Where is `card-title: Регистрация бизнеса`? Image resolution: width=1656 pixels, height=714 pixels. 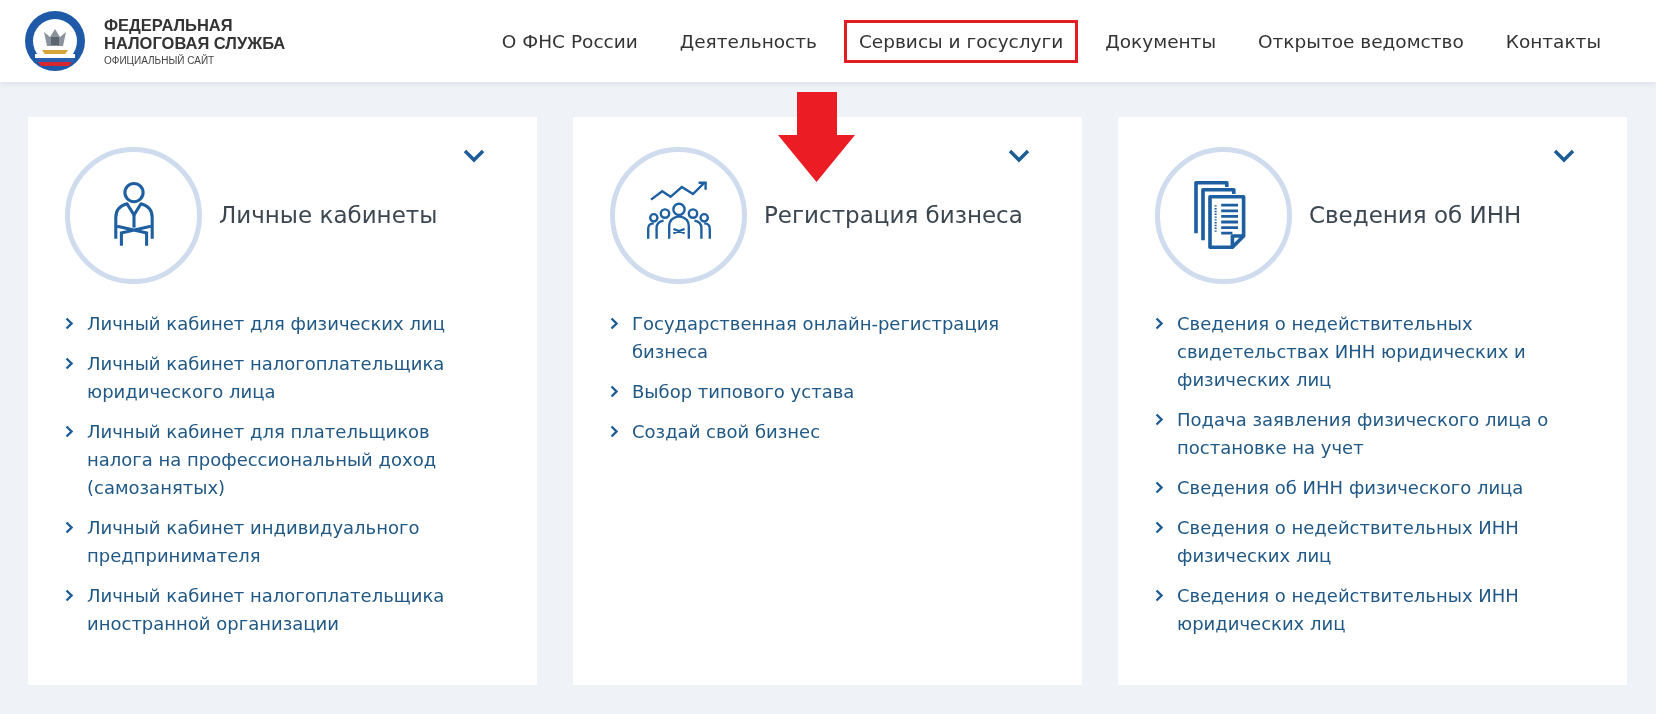
card-title: Регистрация бизнеса is located at coordinates (893, 215).